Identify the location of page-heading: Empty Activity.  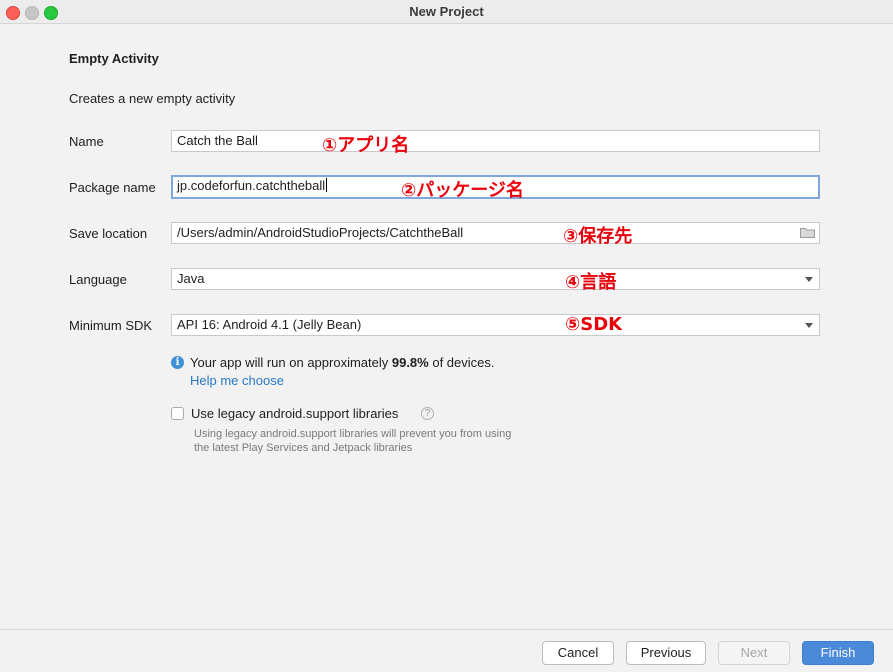
(114, 58).